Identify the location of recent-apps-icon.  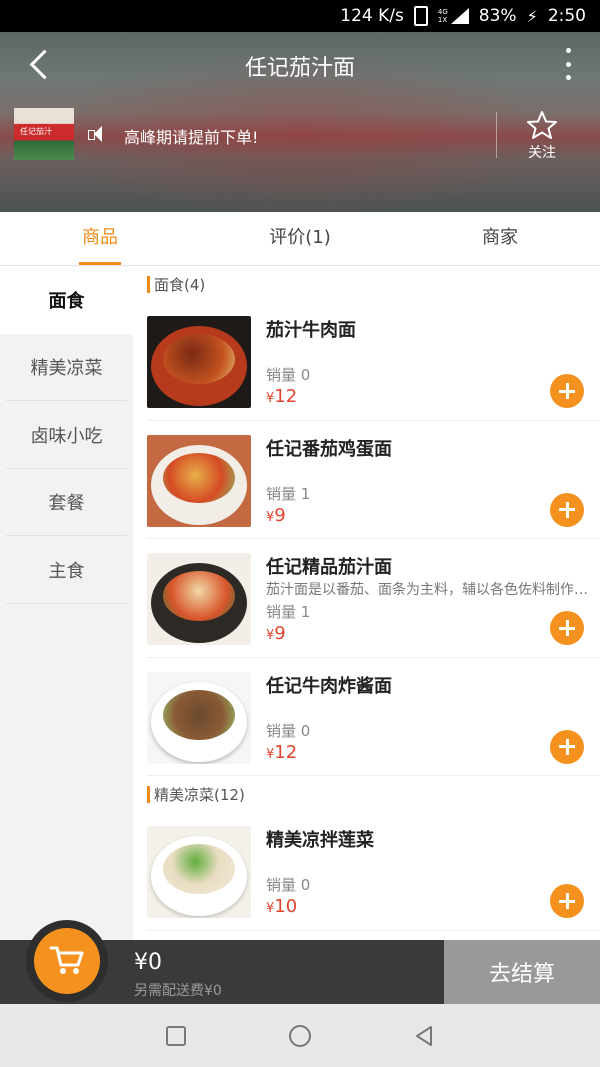
(176, 1036).